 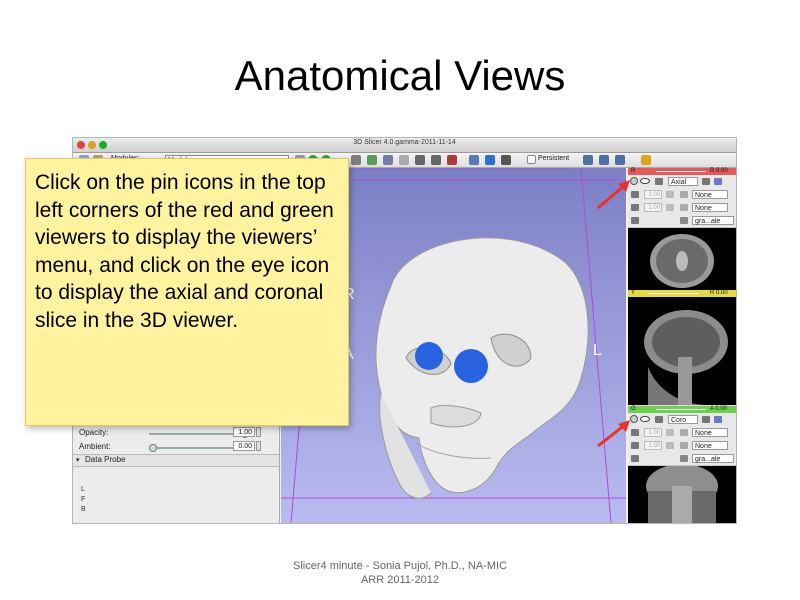 I want to click on green-label-select: gra...ale, so click(x=713, y=458).